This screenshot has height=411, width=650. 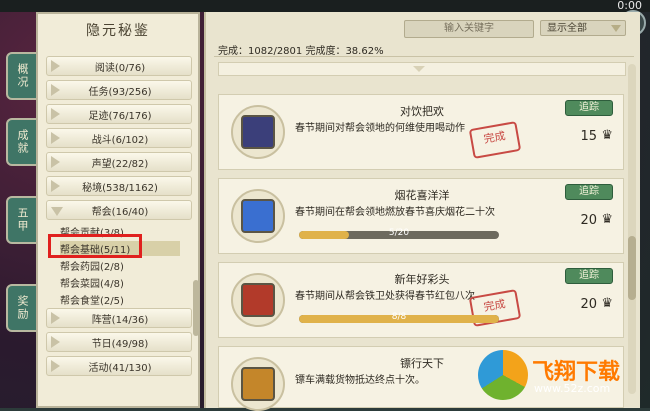 I want to click on category-label: 节日(49/98), so click(x=120, y=344).